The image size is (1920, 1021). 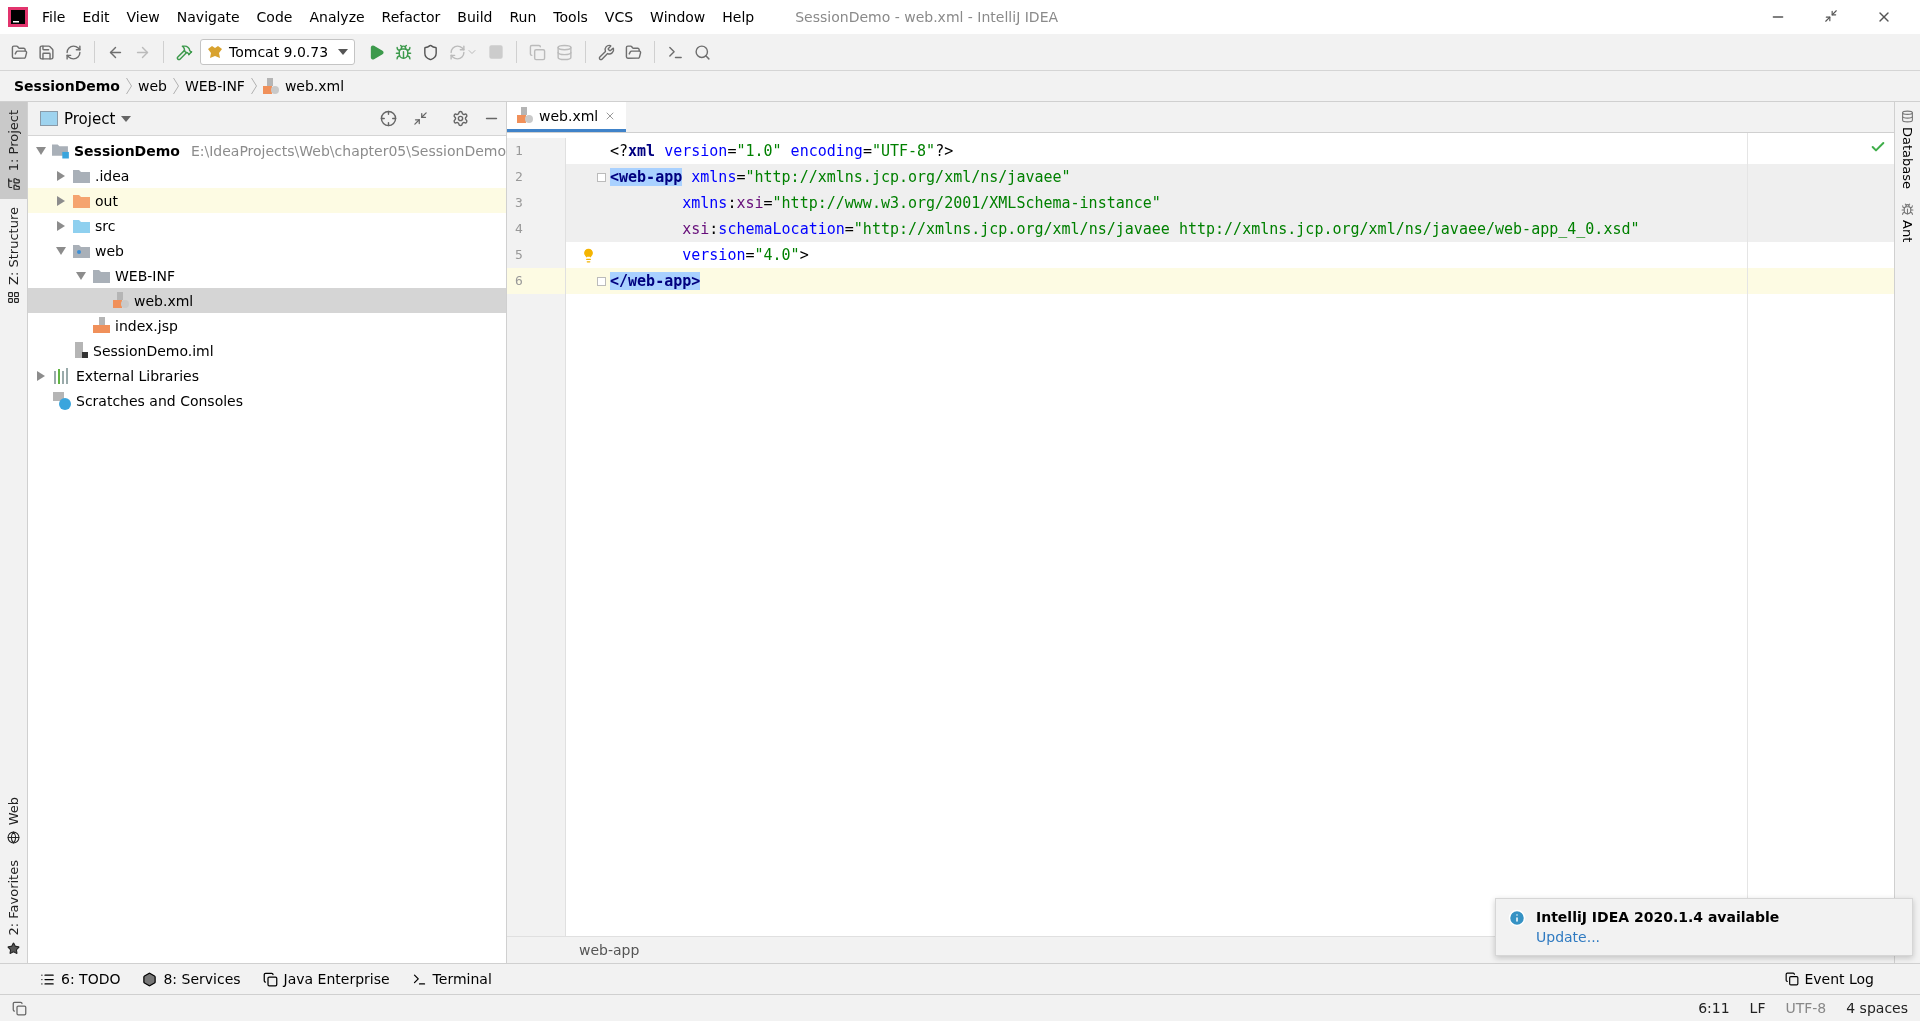 What do you see at coordinates (633, 52) in the screenshot?
I see `project-structure-icon` at bounding box center [633, 52].